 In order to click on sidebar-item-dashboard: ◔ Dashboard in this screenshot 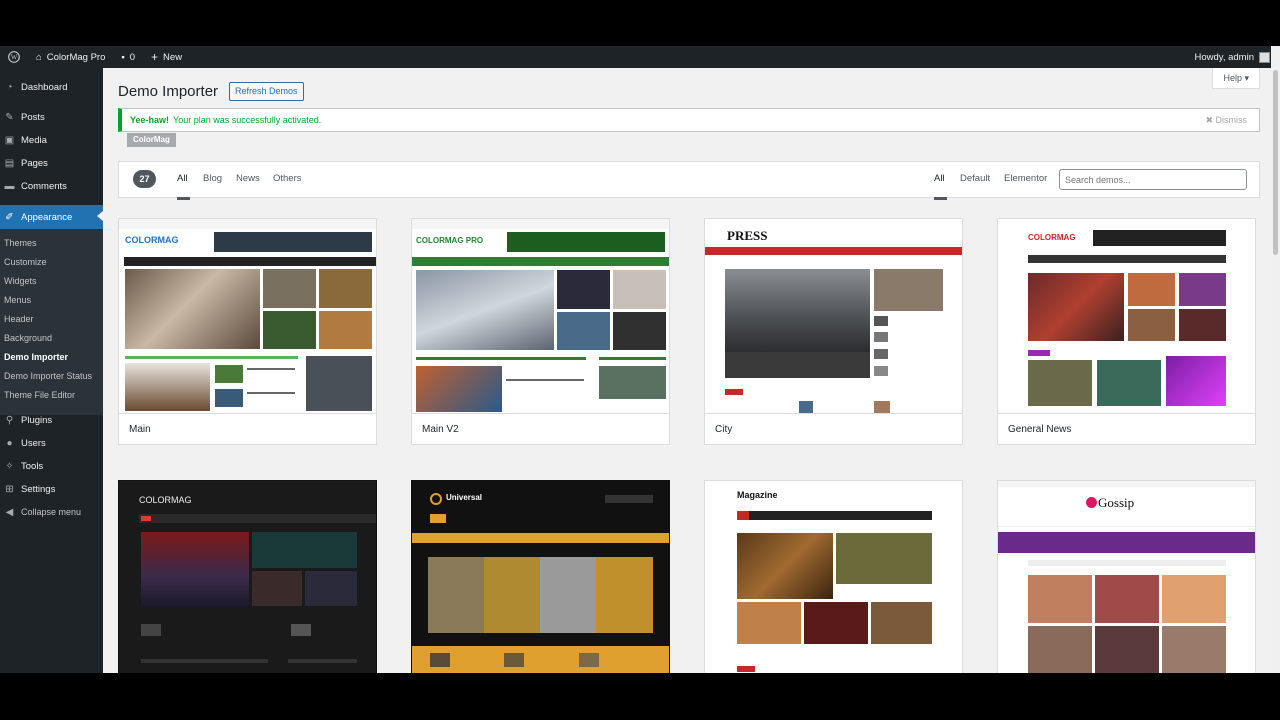, I will do `click(51, 87)`.